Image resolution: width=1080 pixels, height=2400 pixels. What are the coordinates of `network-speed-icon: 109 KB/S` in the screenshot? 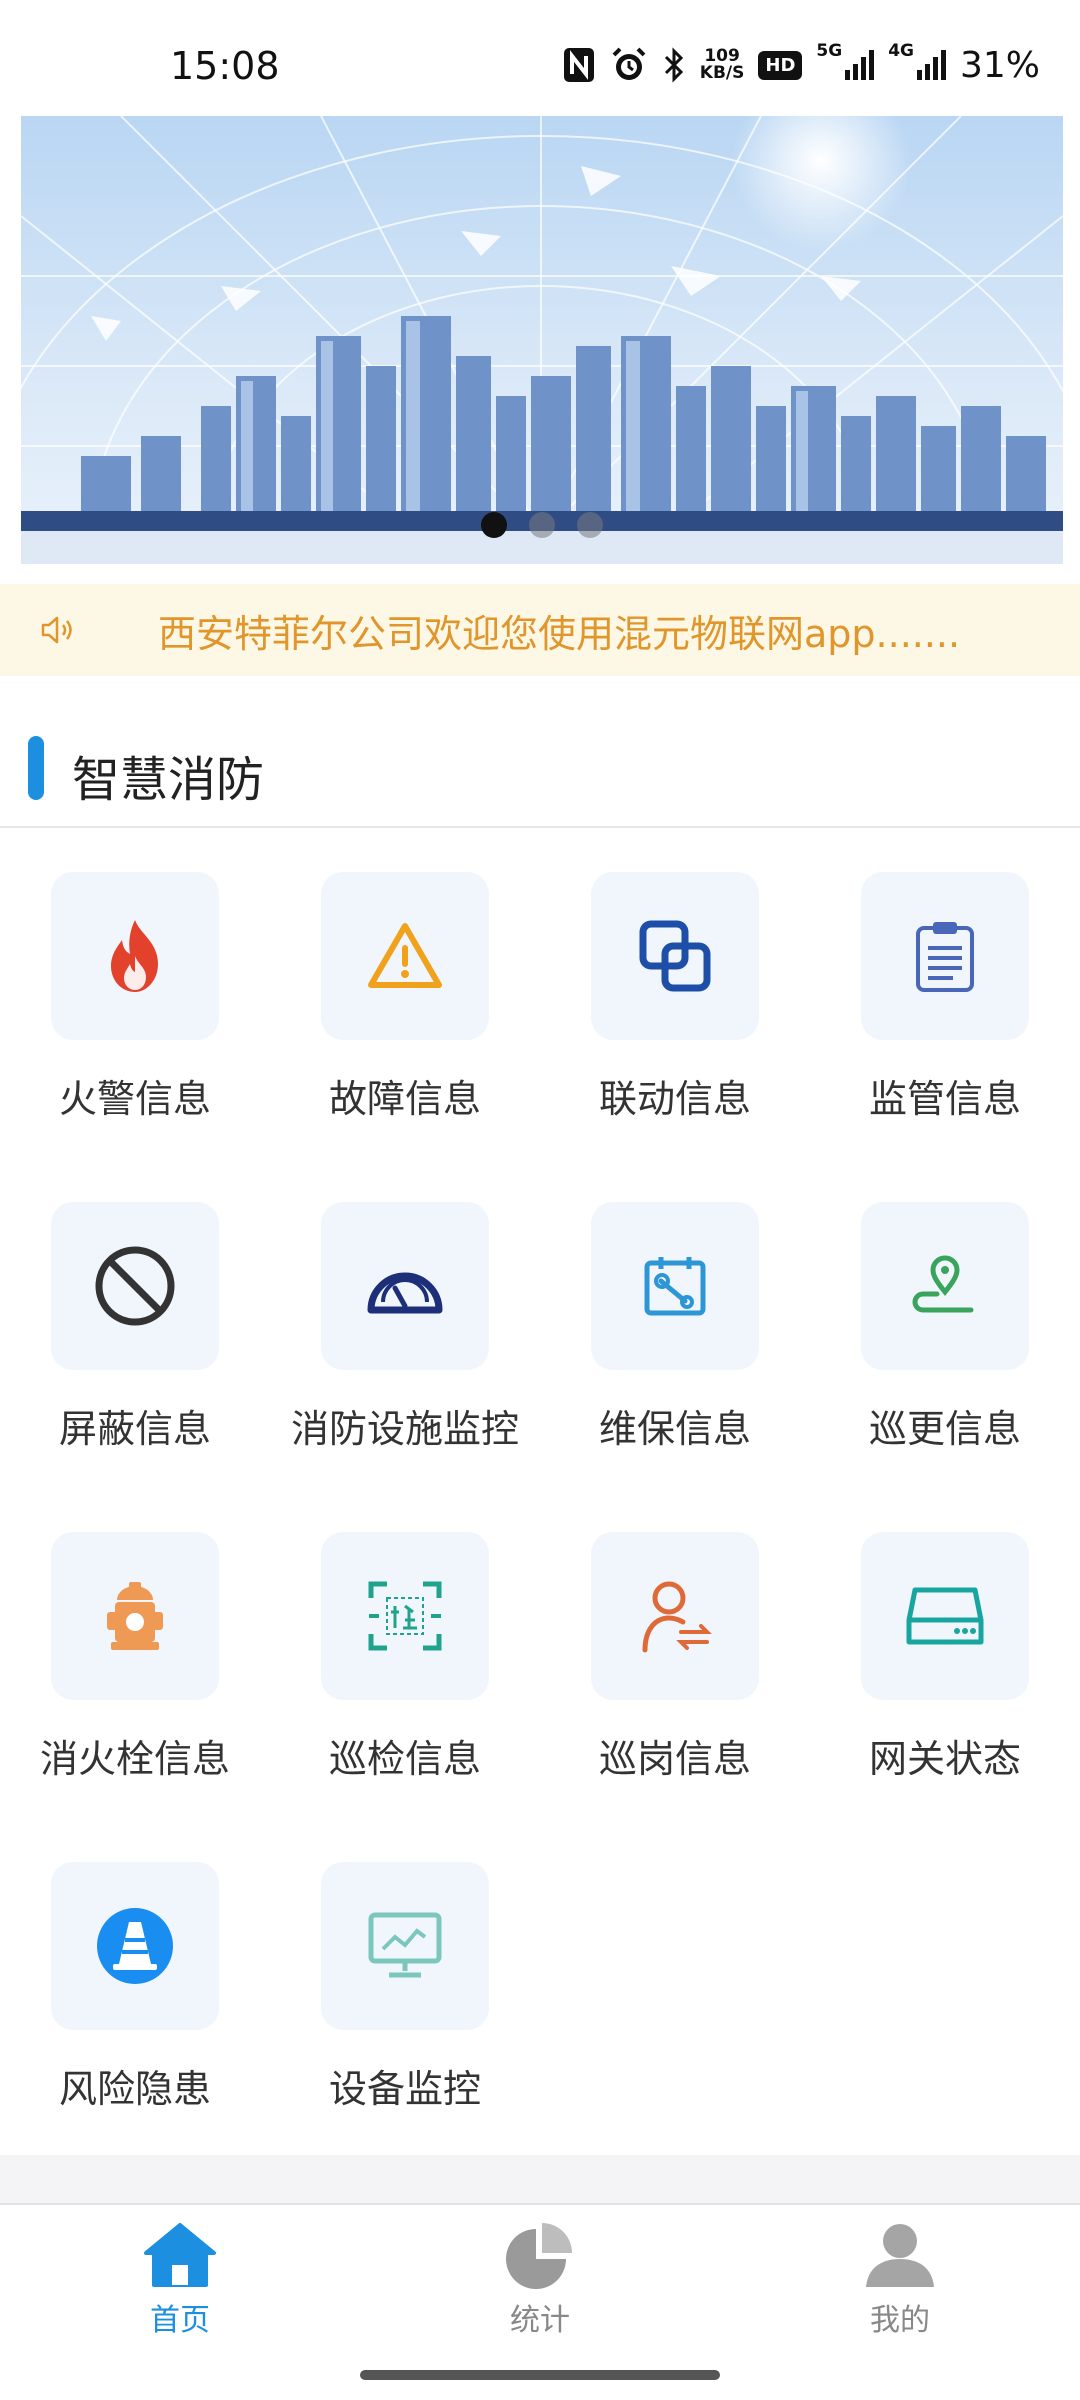 It's located at (722, 65).